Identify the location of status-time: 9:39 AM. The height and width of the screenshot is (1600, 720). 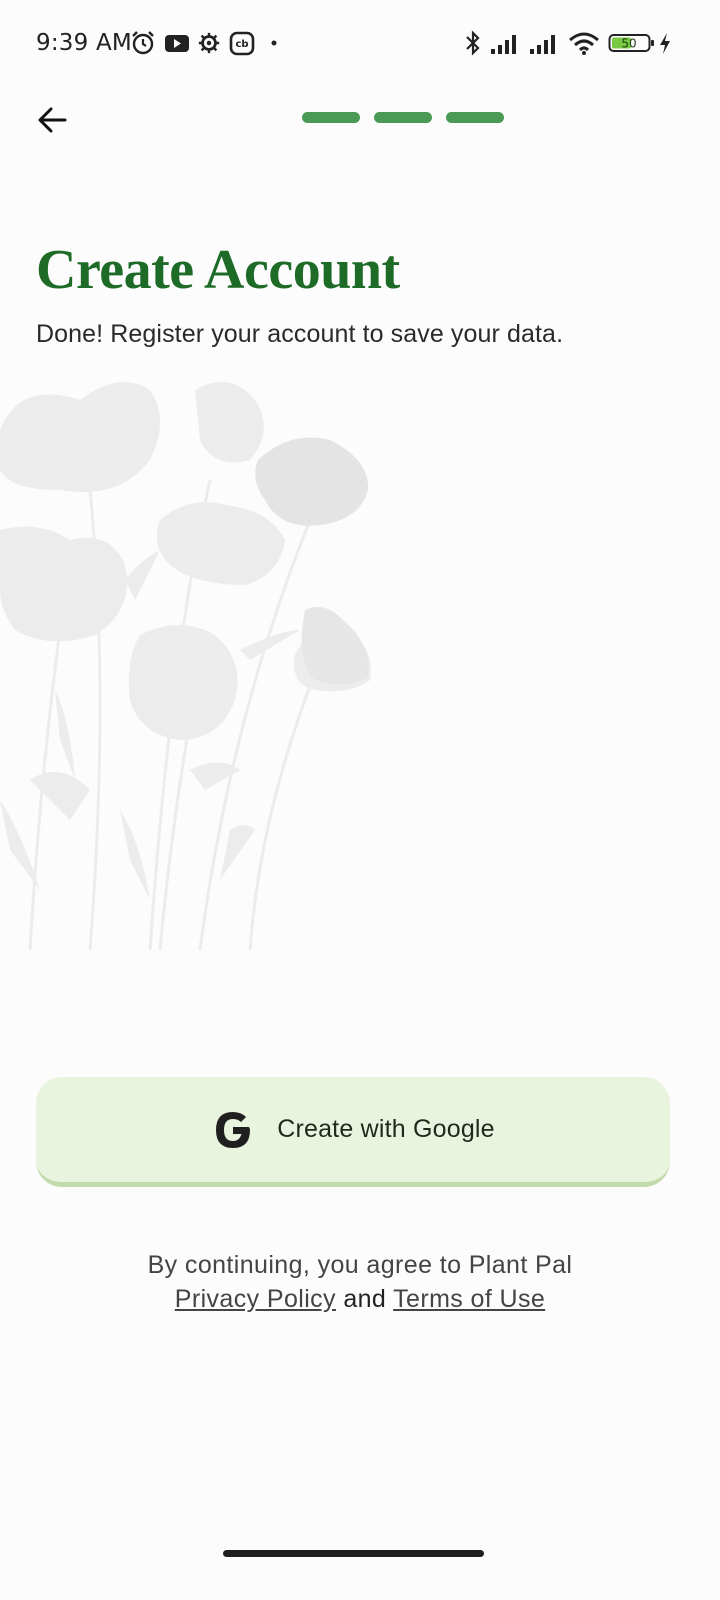
(84, 43).